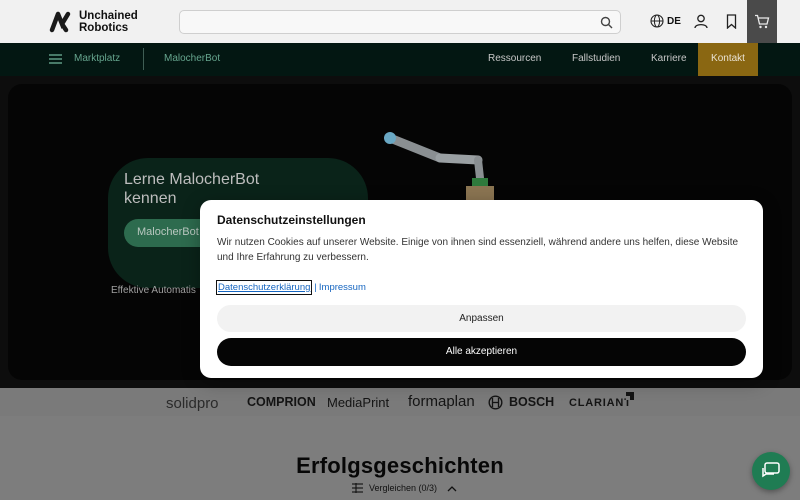 This screenshot has height=500, width=800. I want to click on search-input, so click(400, 22).